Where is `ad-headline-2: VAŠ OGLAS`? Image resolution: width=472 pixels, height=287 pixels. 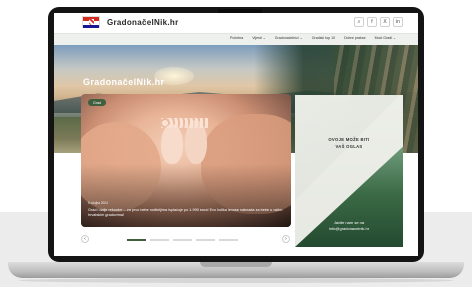
ad-headline-2: VAŠ OGLAS is located at coordinates (349, 146).